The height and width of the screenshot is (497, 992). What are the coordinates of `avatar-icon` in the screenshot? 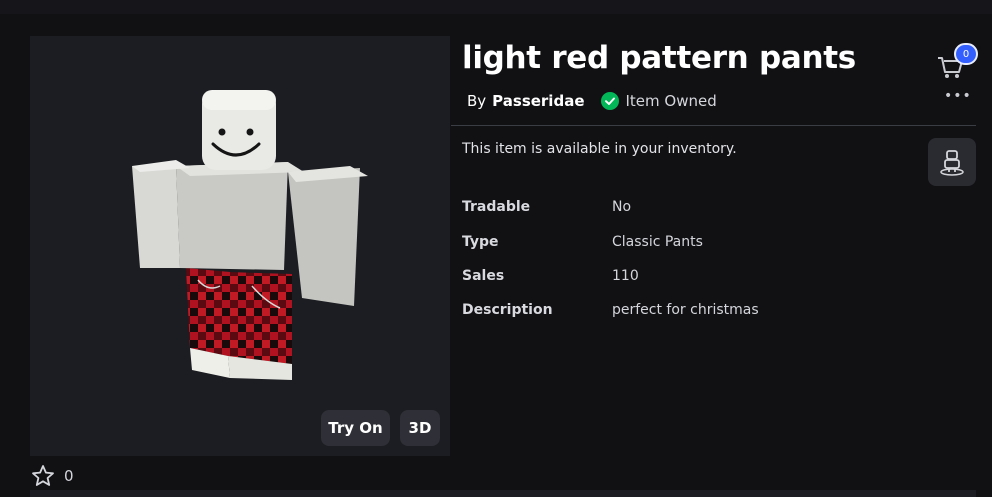 It's located at (952, 163).